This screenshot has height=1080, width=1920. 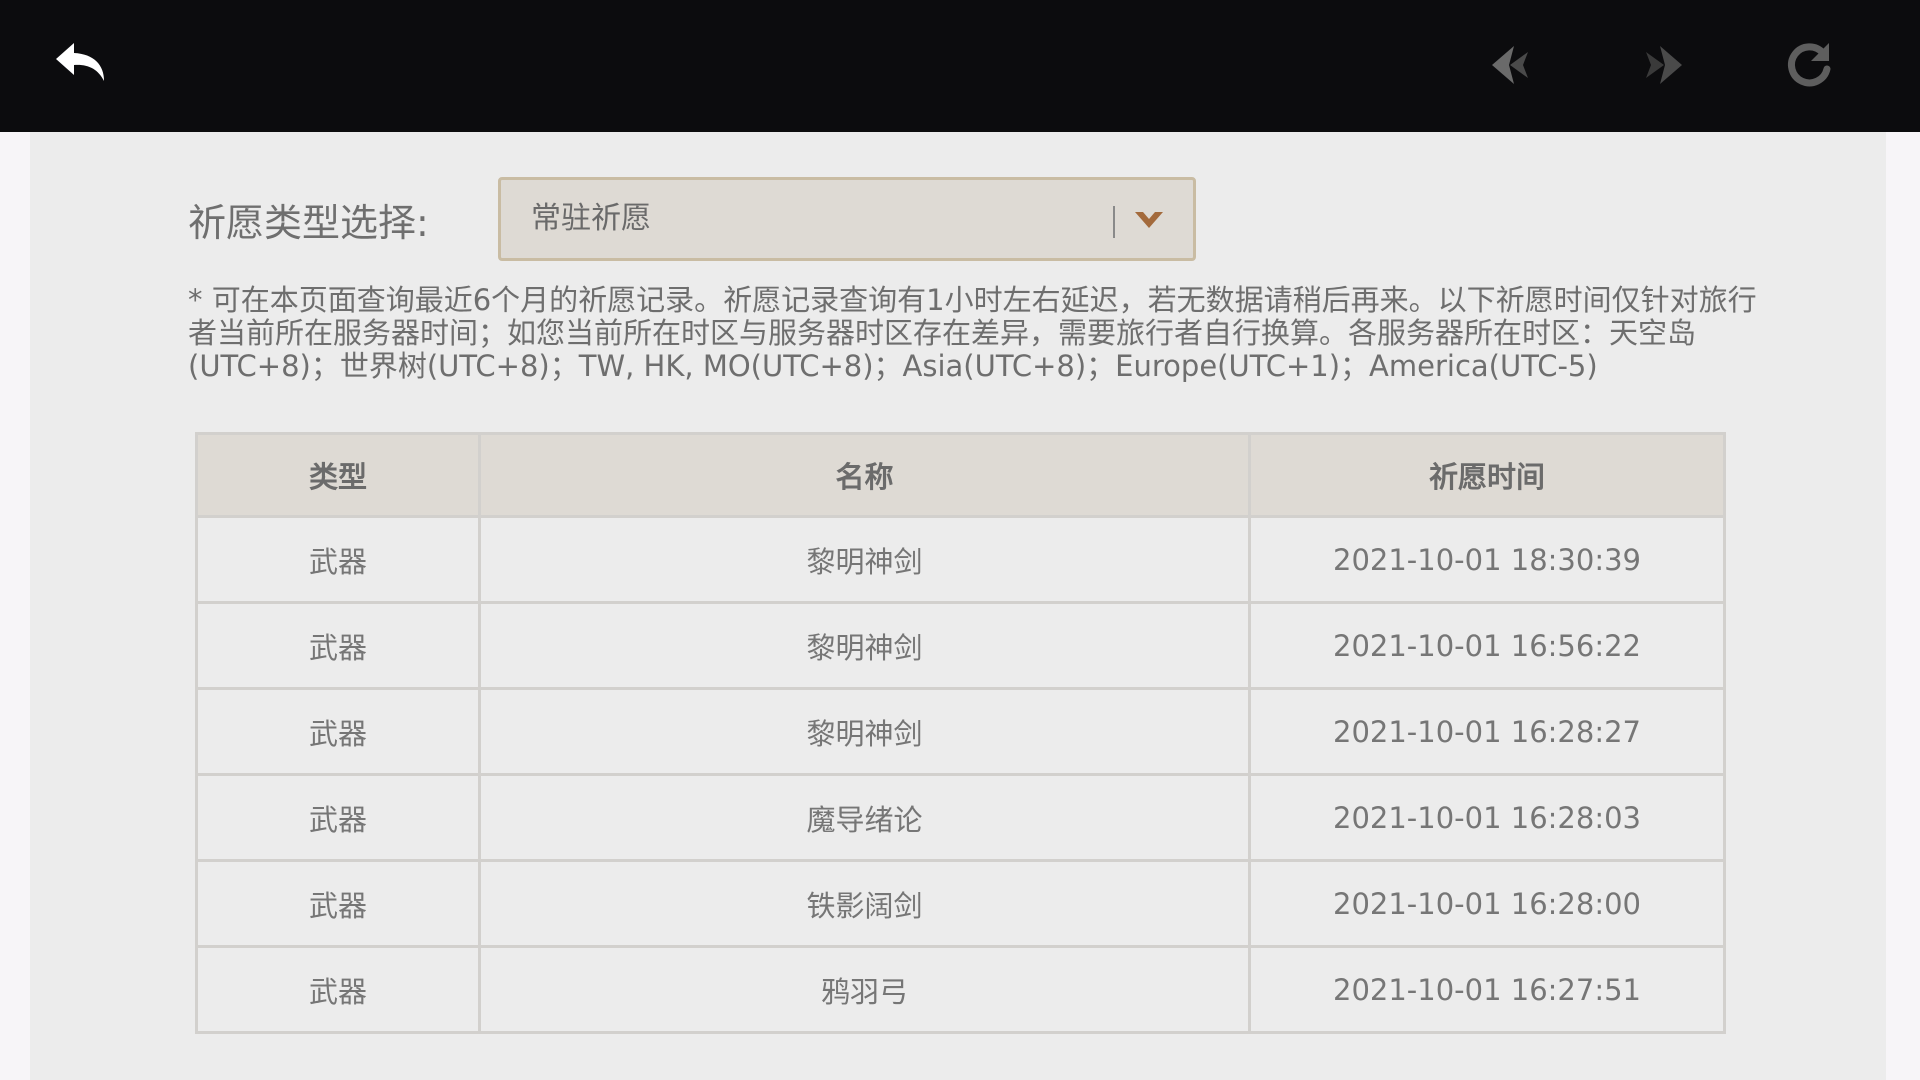 I want to click on nav-forward-button, so click(x=1661, y=65).